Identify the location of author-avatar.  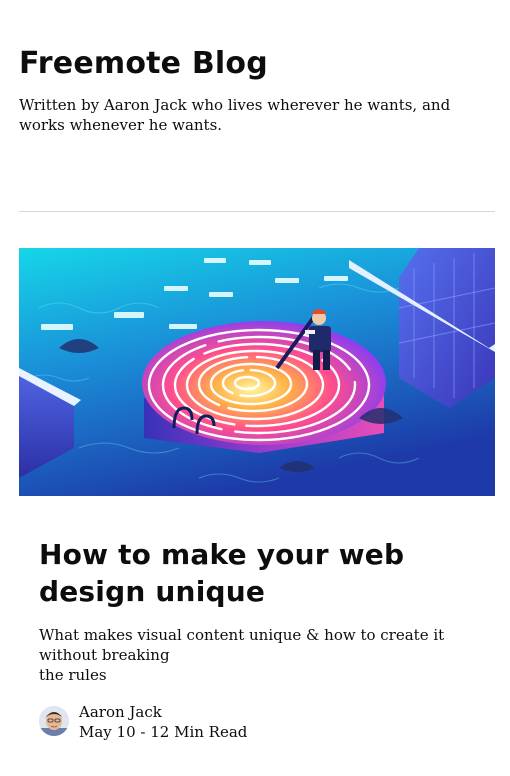
(54, 721).